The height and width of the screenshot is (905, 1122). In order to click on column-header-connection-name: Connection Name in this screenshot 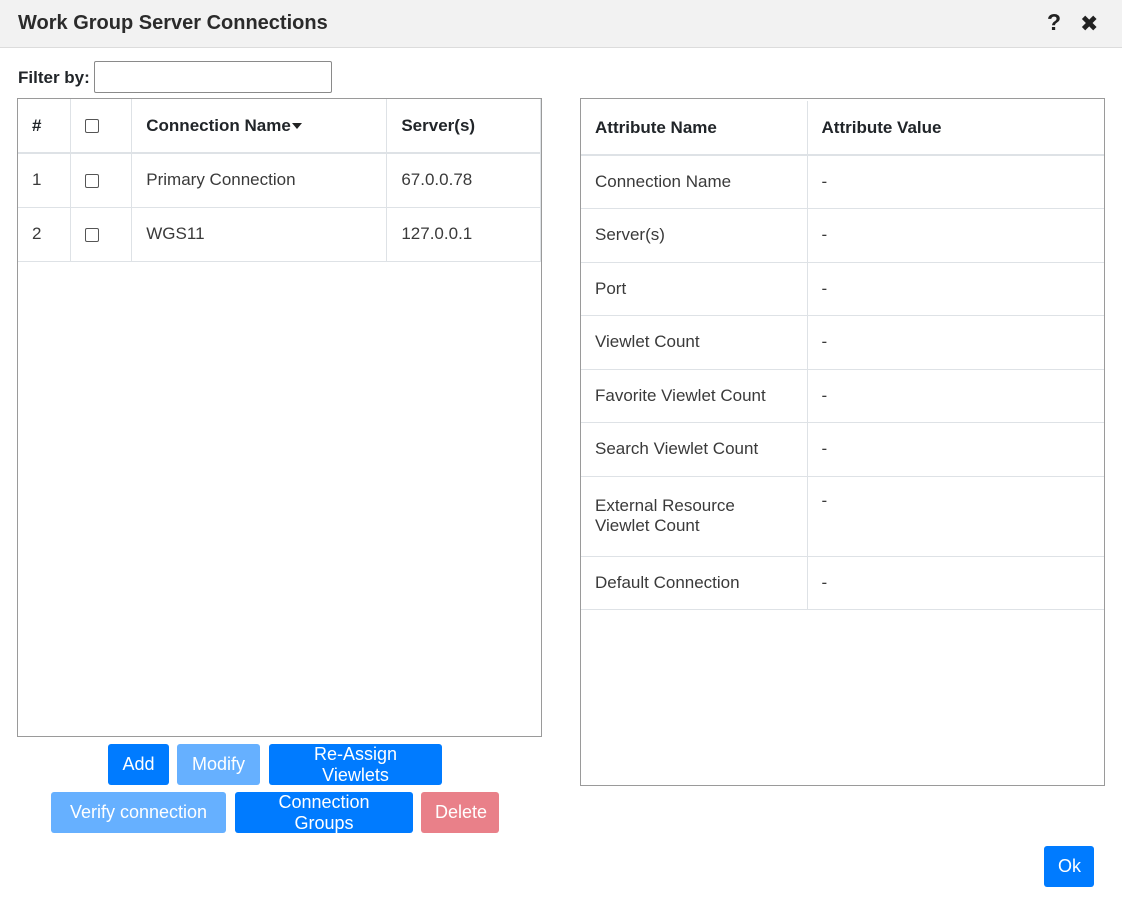, I will do `click(259, 126)`.